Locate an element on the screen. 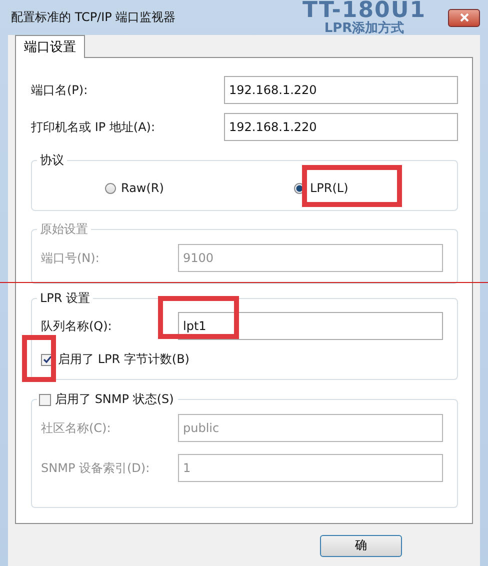 The image size is (488, 566). tab: 端口设置 is located at coordinates (50, 46).